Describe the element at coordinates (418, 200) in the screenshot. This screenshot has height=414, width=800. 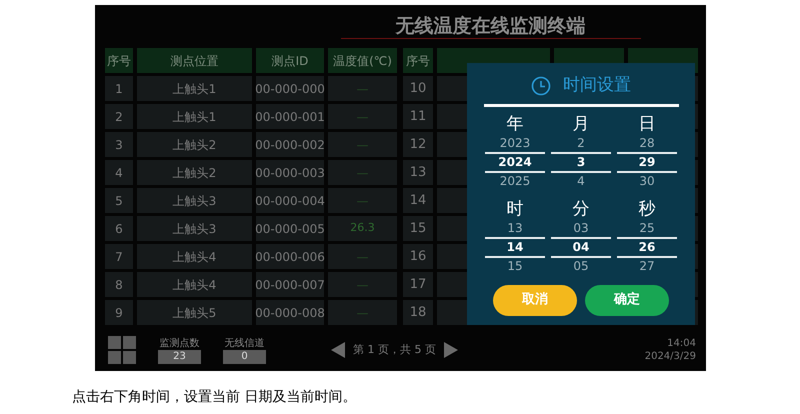
I see `table-cell: 14` at that location.